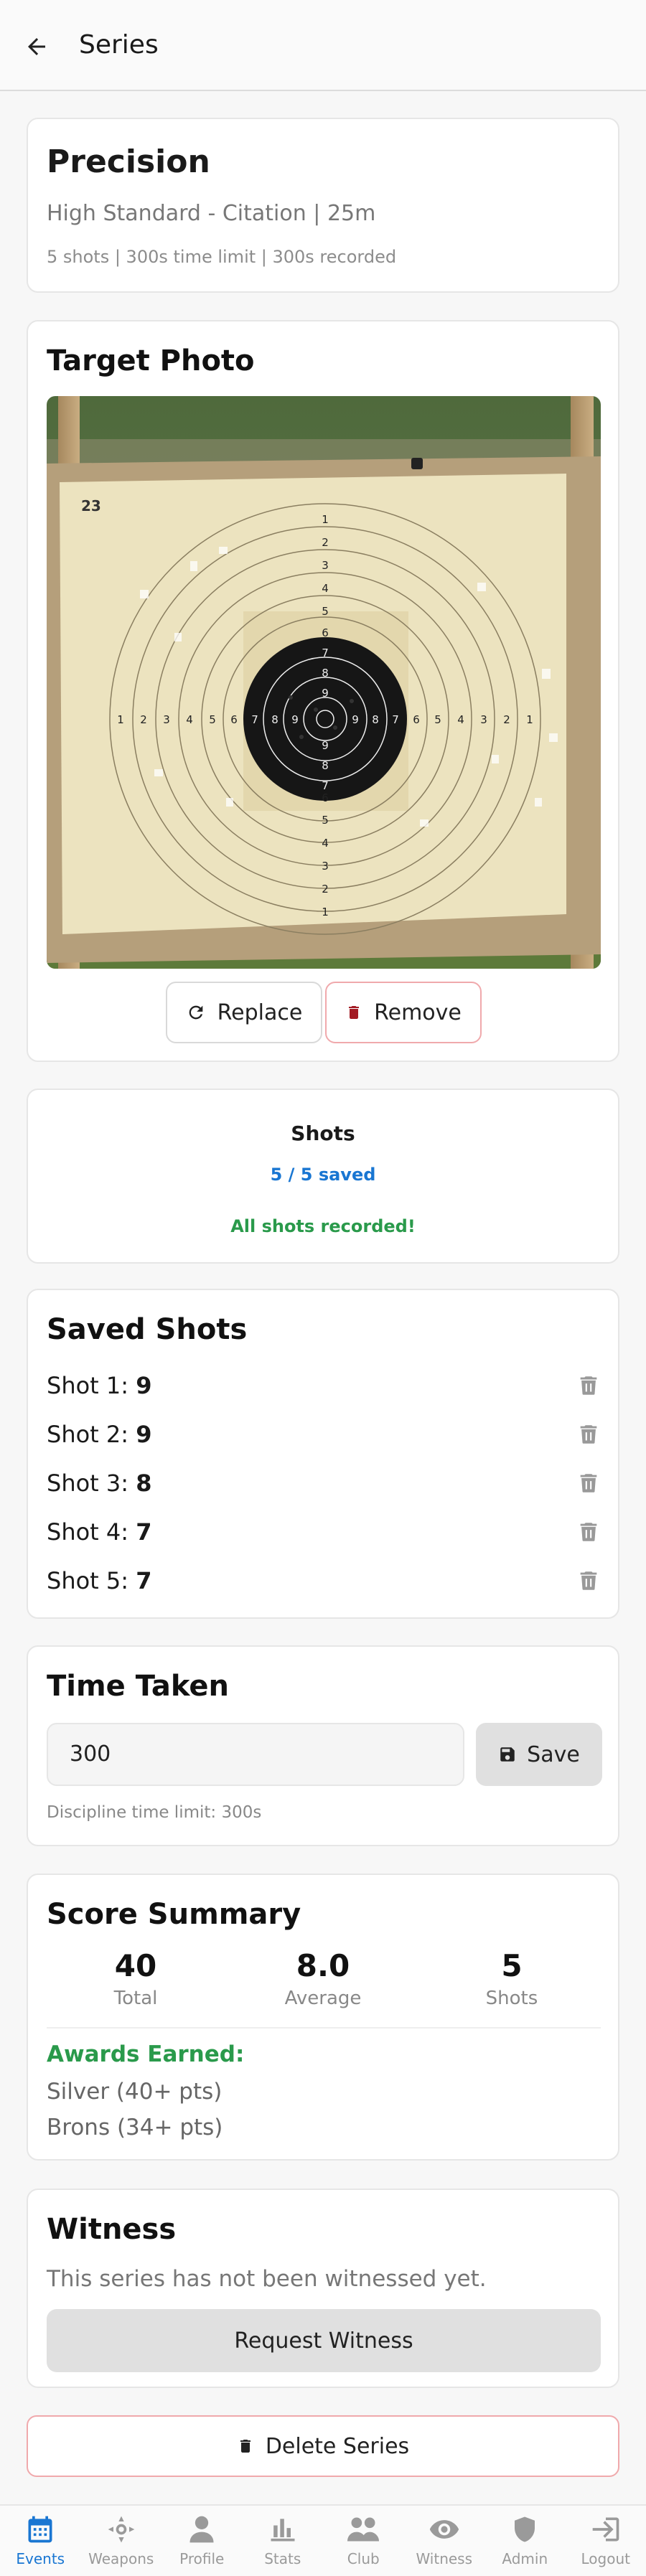  What do you see at coordinates (174, 1914) in the screenshot?
I see `score-summary-heading: Score Summary` at bounding box center [174, 1914].